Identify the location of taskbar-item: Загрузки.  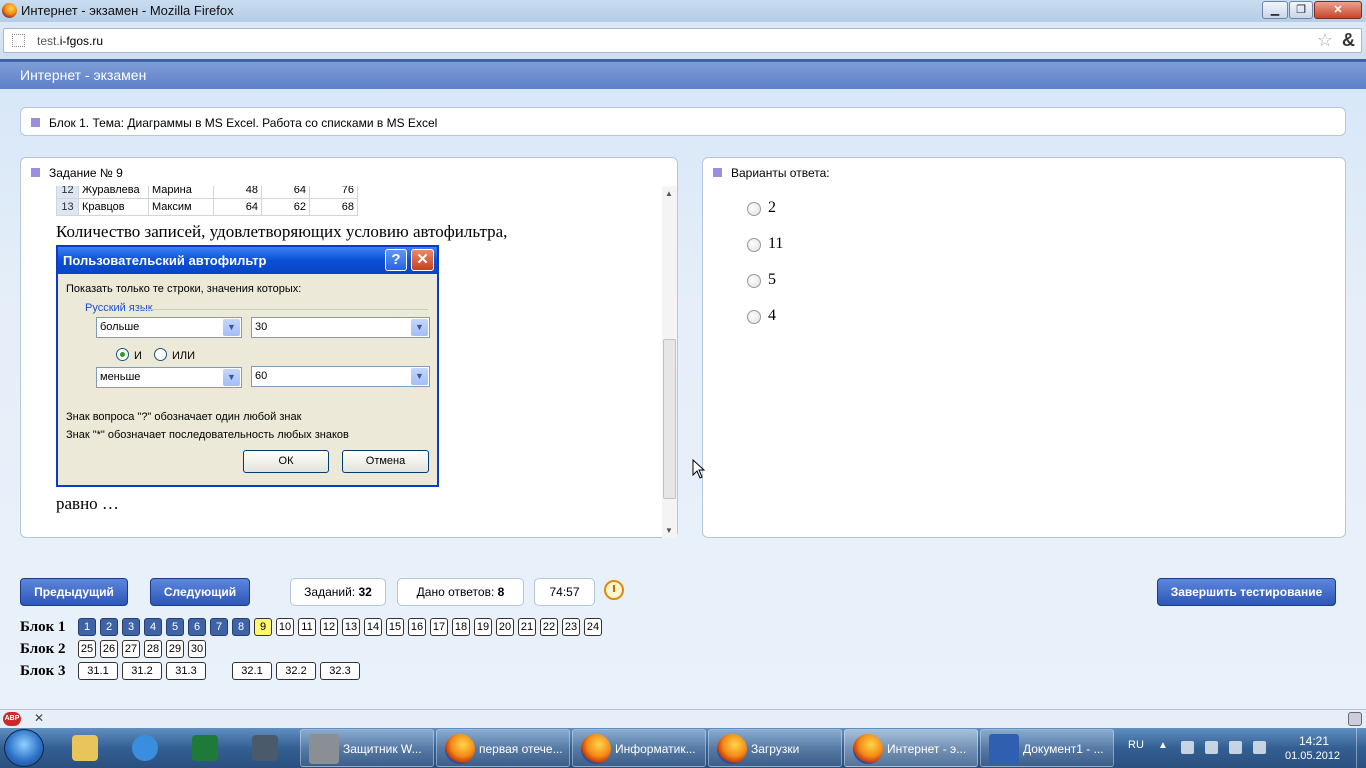
(775, 748).